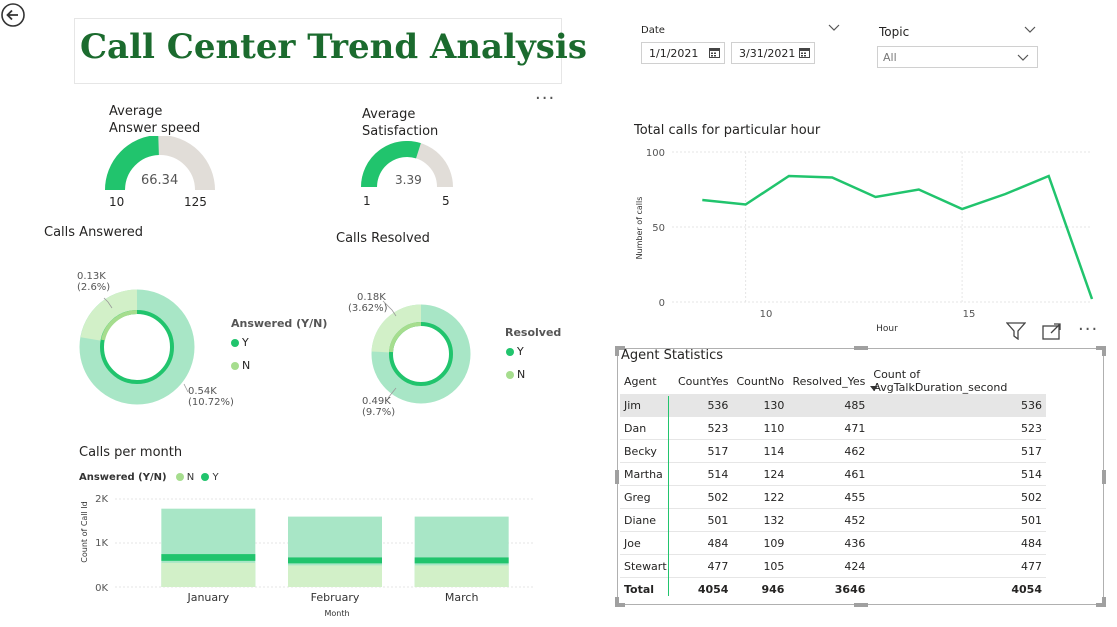 The image size is (1117, 627). I want to click on topic-dropdown: All, so click(957, 57).